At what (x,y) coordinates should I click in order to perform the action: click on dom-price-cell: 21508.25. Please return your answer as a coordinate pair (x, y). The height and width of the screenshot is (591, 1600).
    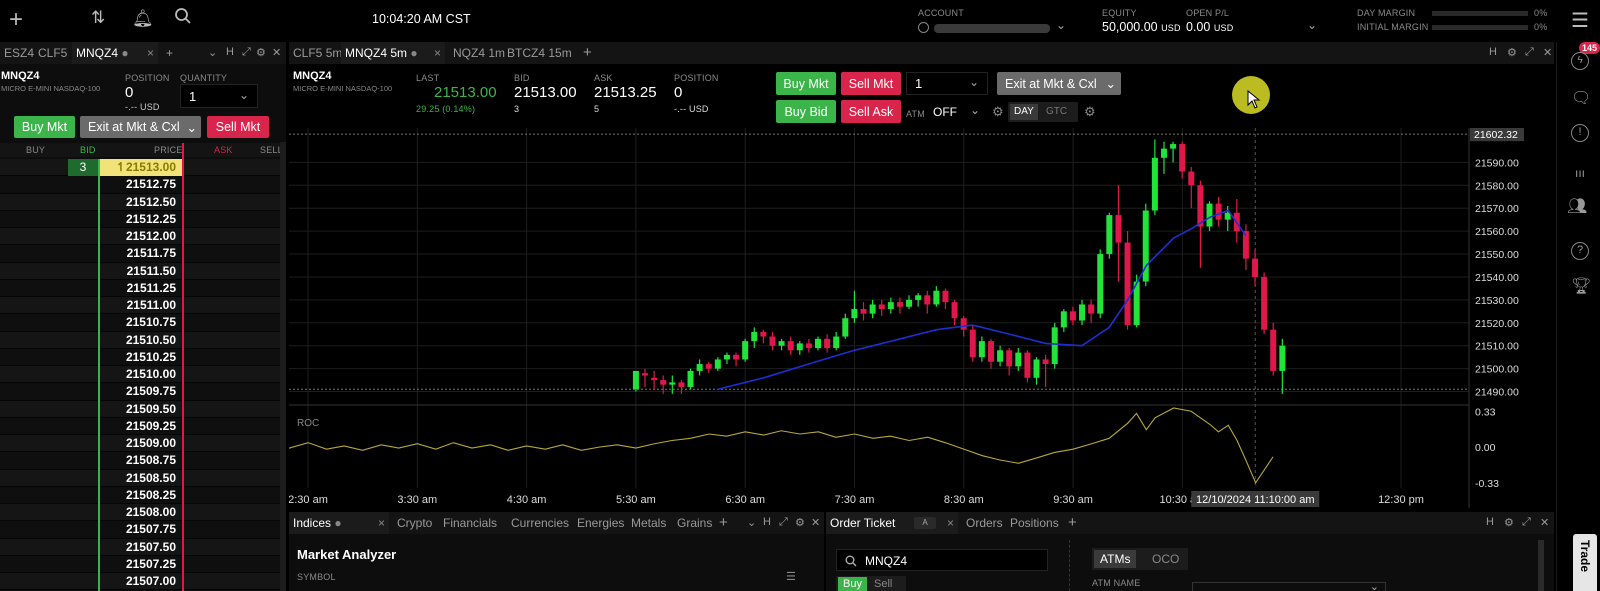
    Looking at the image, I should click on (141, 495).